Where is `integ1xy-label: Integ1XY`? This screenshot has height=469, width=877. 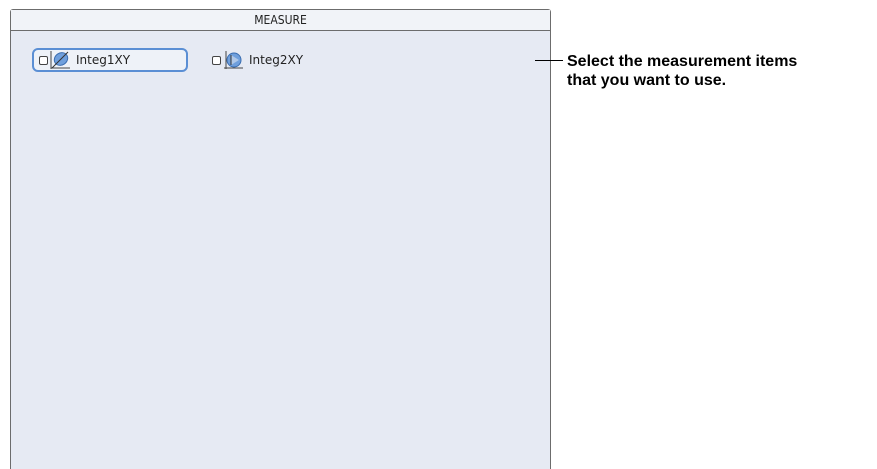 integ1xy-label: Integ1XY is located at coordinates (103, 60).